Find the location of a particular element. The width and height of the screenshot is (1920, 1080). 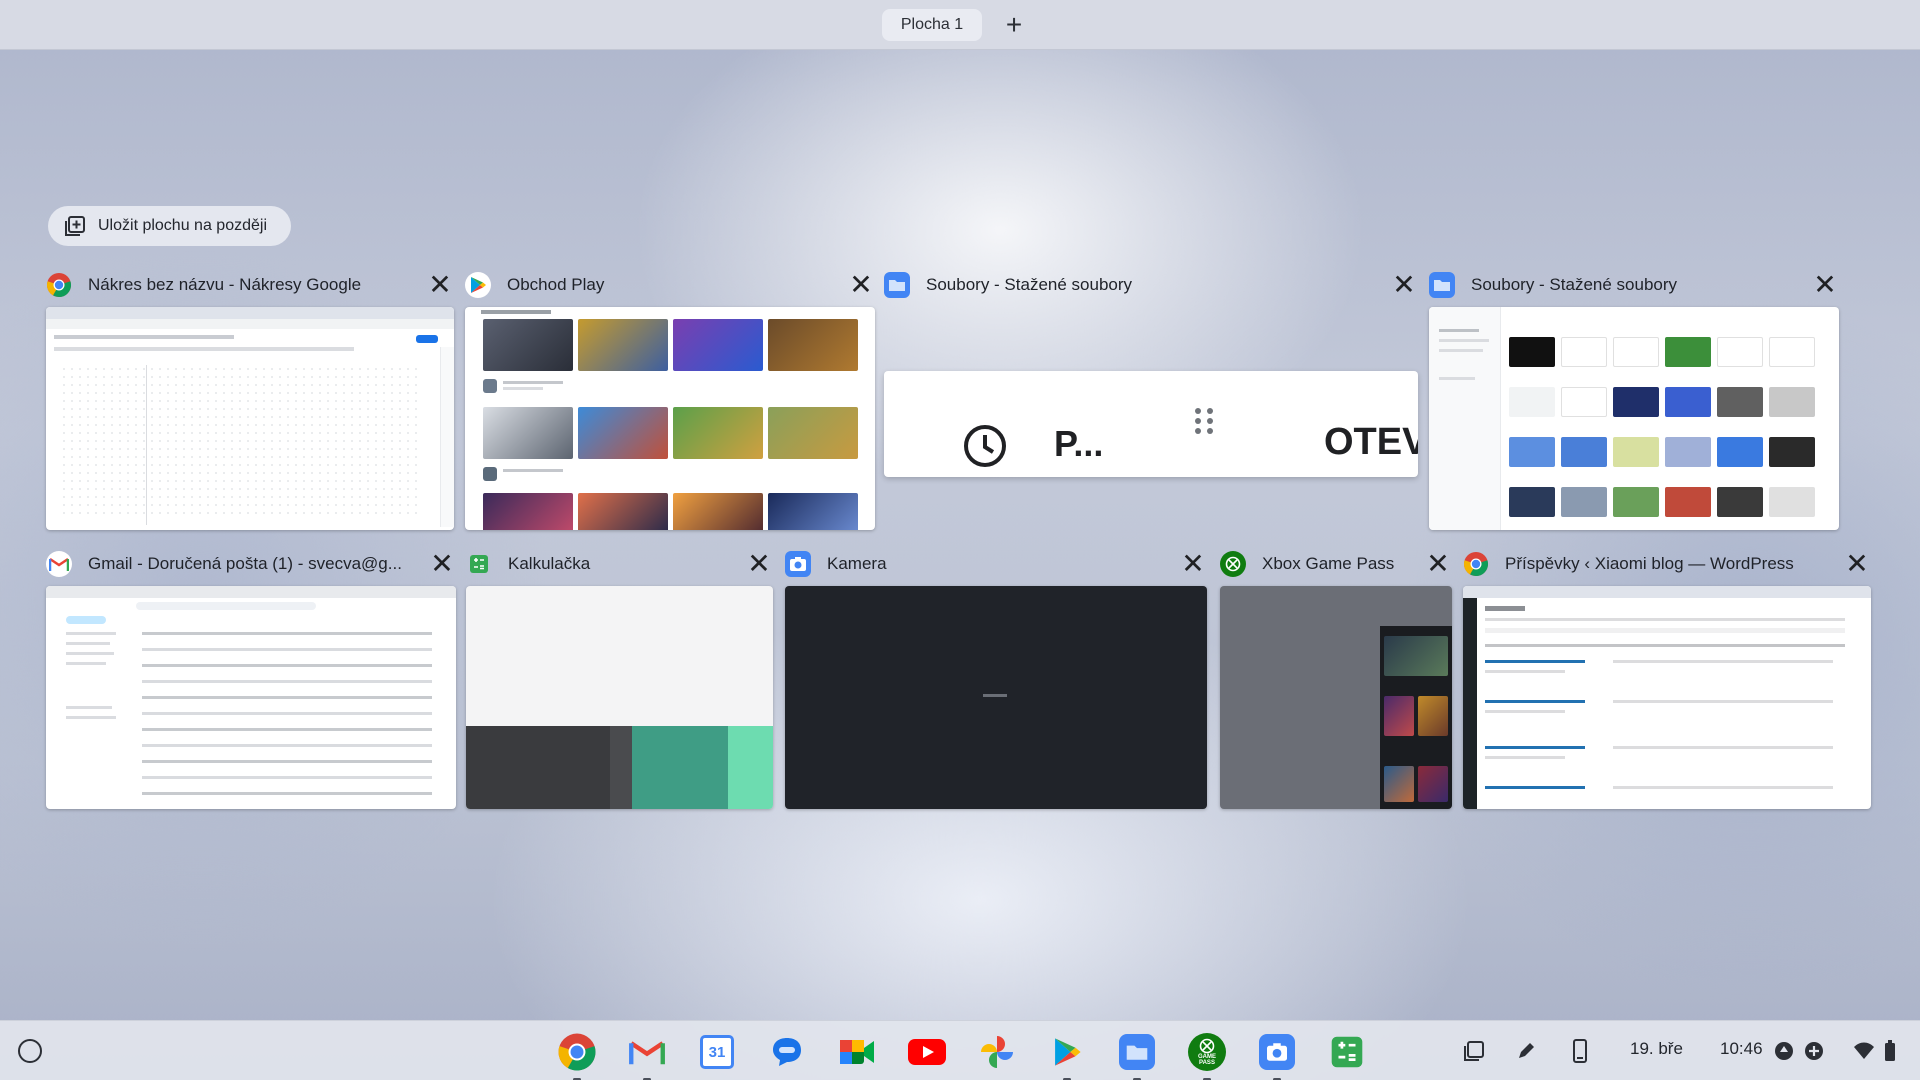

save-desk-label: Uložit plochu na později is located at coordinates (182, 225).